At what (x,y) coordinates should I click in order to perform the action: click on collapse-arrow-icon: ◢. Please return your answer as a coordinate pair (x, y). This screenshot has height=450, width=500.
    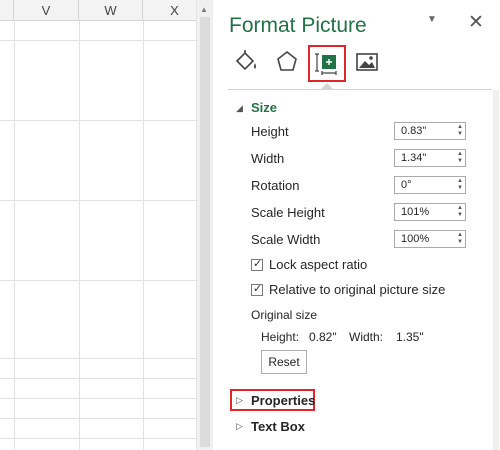
    Looking at the image, I should click on (239, 108).